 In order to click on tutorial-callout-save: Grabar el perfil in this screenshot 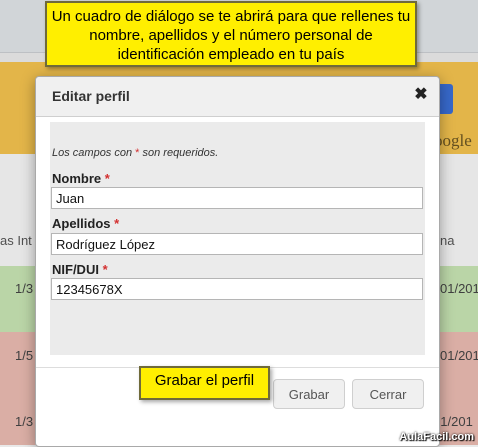, I will do `click(204, 383)`.